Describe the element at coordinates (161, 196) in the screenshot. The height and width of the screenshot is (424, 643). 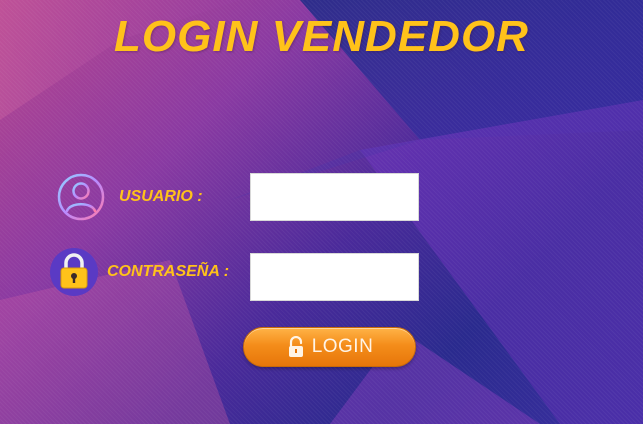
I see `user-label: USUARIO :` at that location.